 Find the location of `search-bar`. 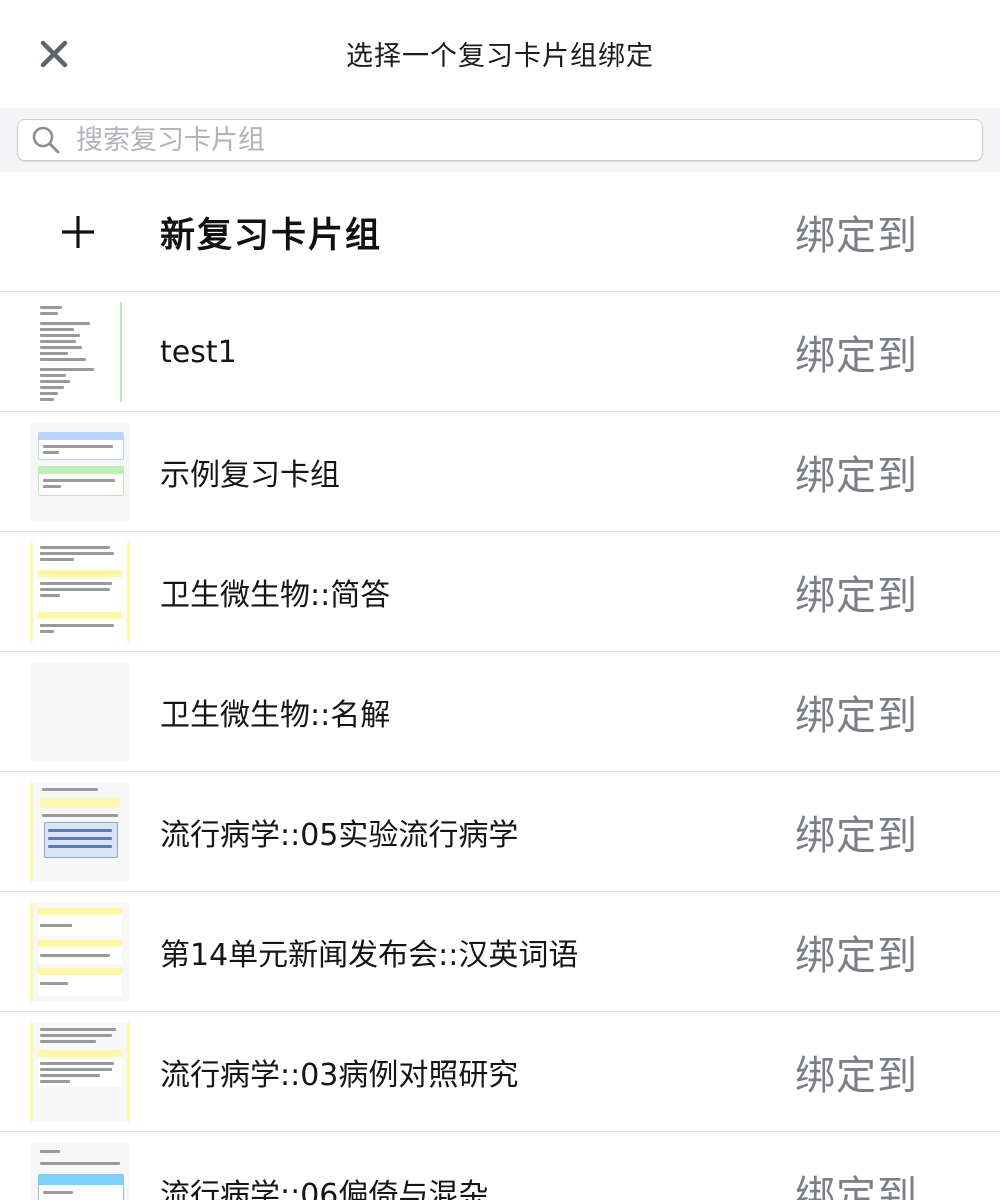

search-bar is located at coordinates (500, 140).